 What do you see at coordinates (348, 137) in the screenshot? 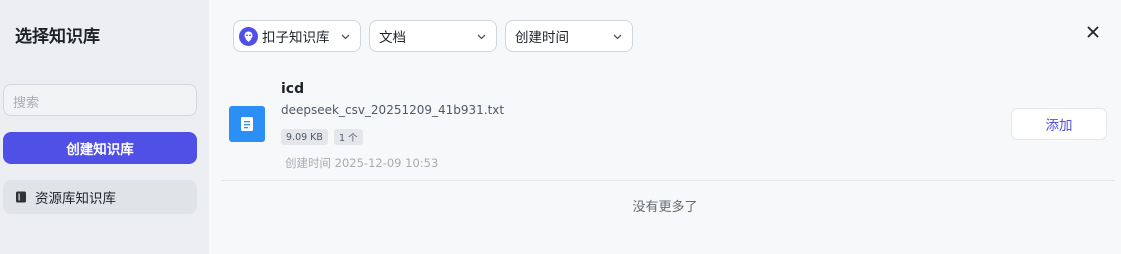
I see `file-count-badge: 1 个` at bounding box center [348, 137].